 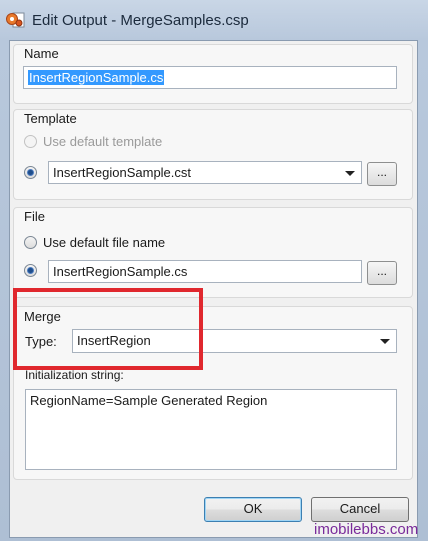 What do you see at coordinates (15, 20) in the screenshot?
I see `gear-document-icon` at bounding box center [15, 20].